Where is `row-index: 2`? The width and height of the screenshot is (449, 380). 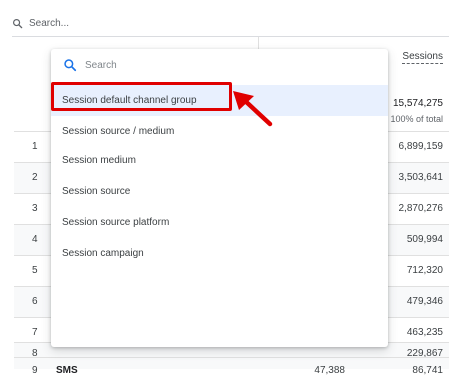 row-index: 2 is located at coordinates (35, 177).